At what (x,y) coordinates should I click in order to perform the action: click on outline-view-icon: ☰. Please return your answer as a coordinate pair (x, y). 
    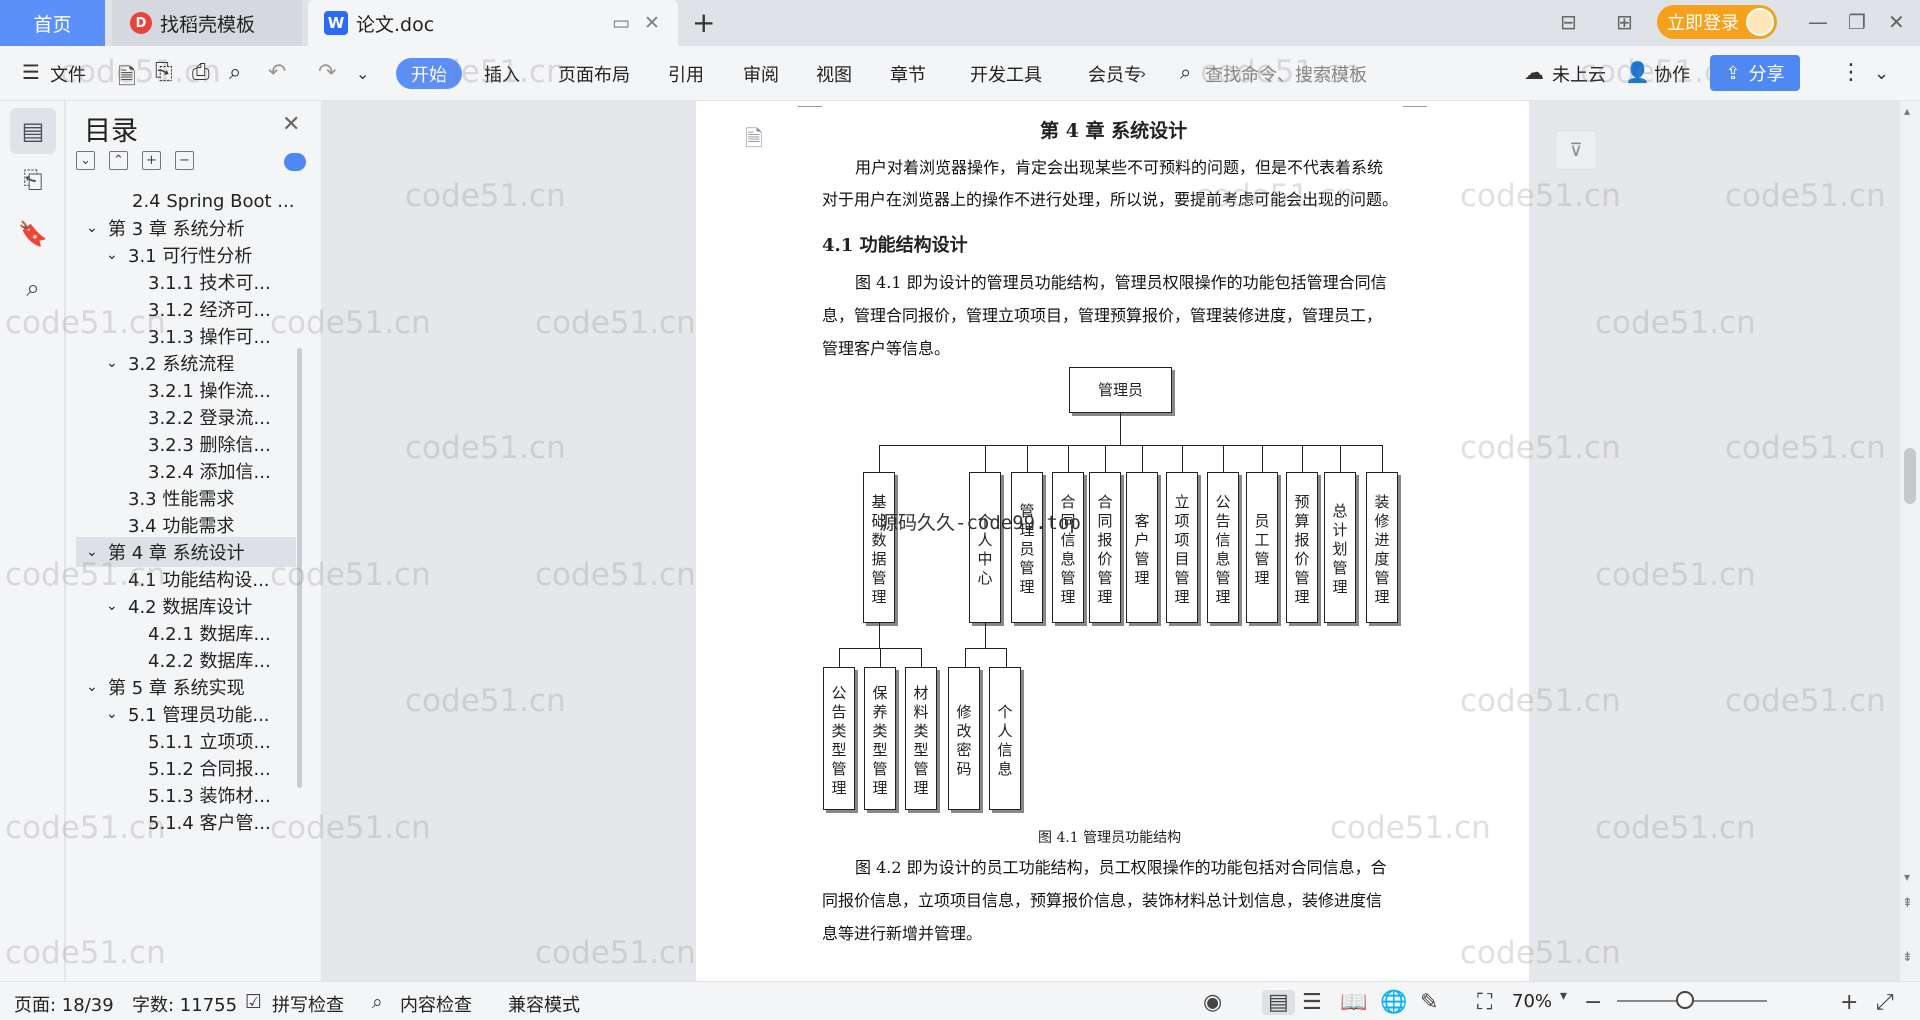
    Looking at the image, I should click on (1312, 1002).